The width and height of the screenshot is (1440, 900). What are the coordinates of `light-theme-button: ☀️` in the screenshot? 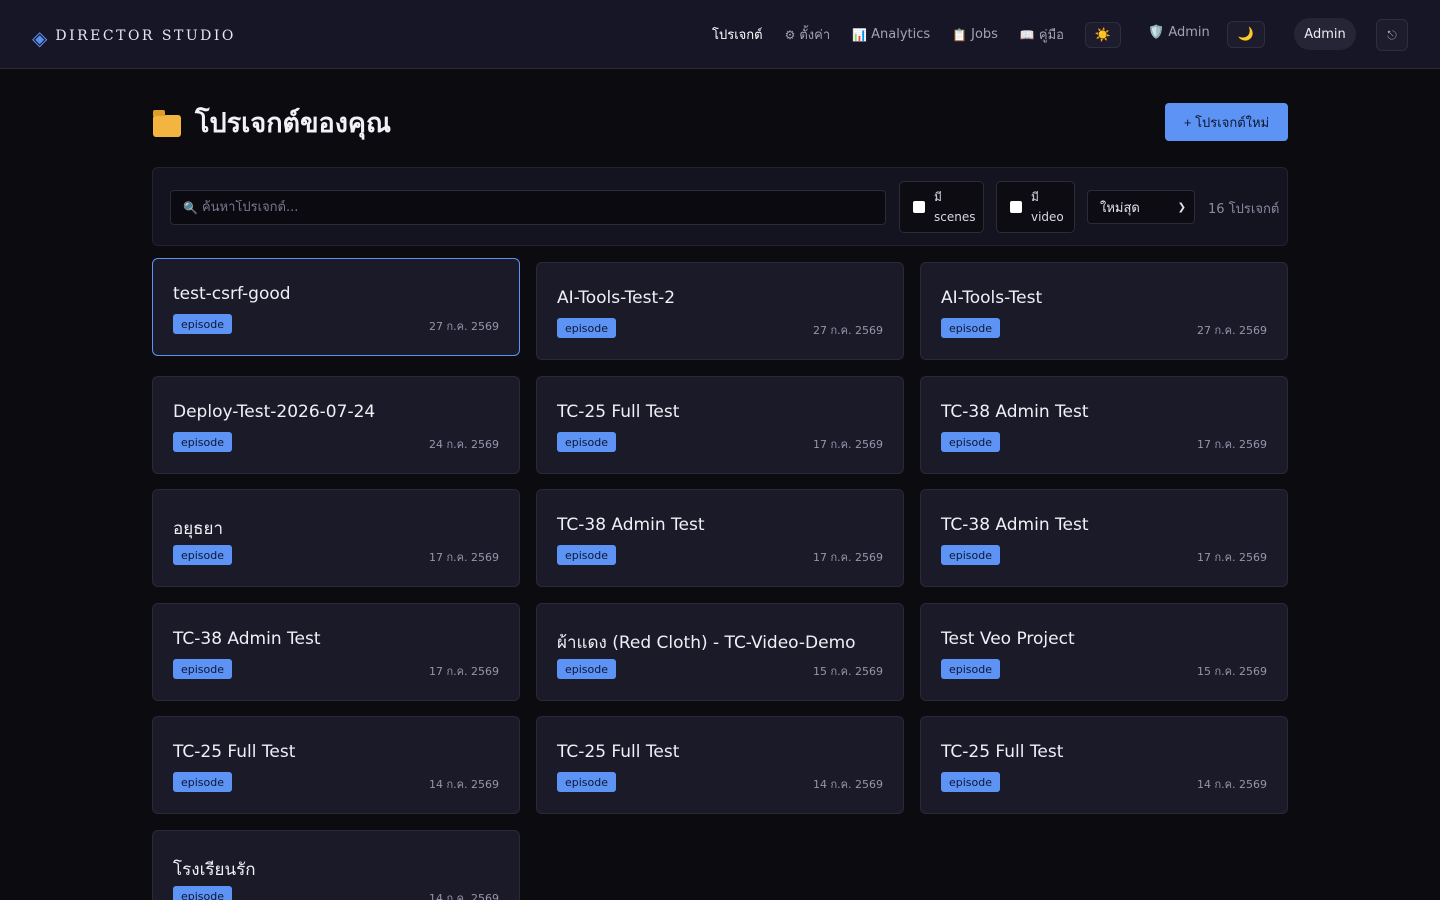 It's located at (1103, 35).